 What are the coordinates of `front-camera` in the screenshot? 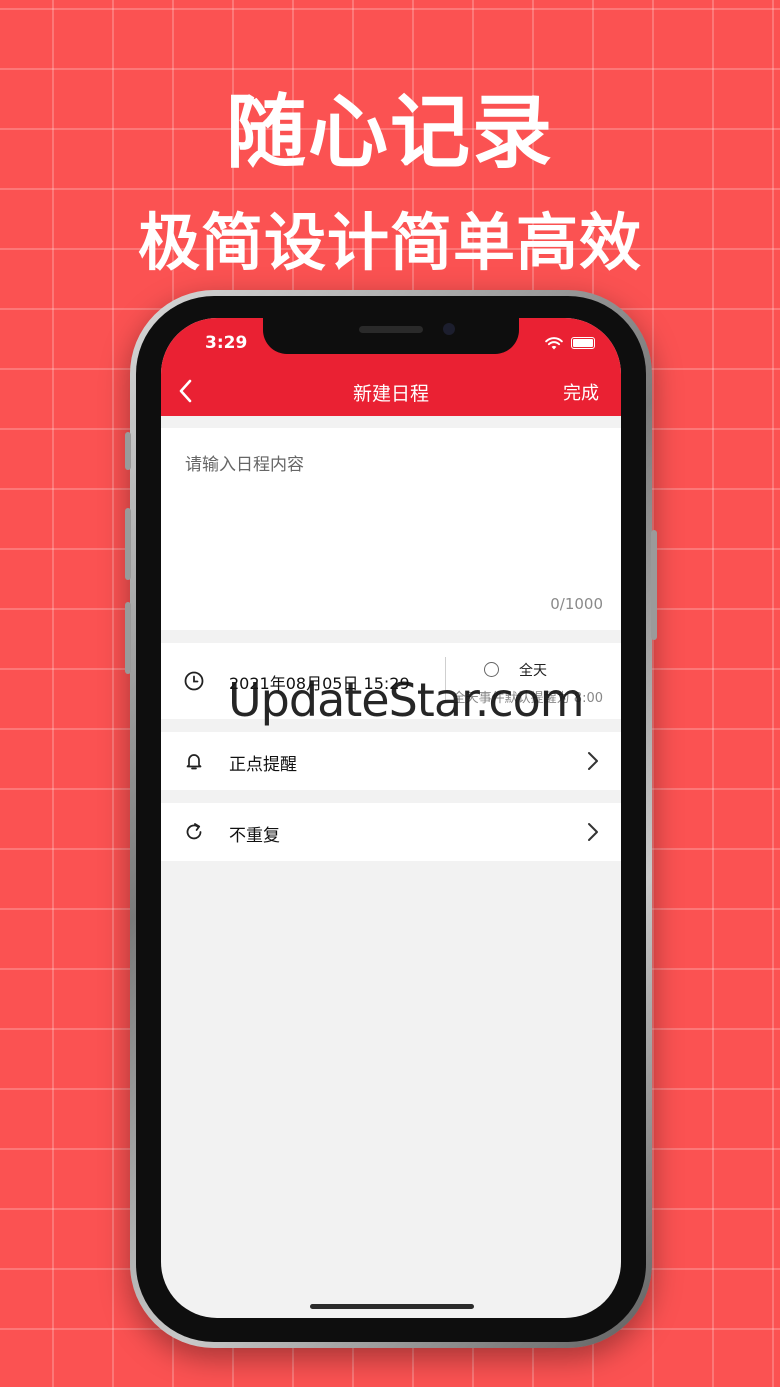 It's located at (449, 329).